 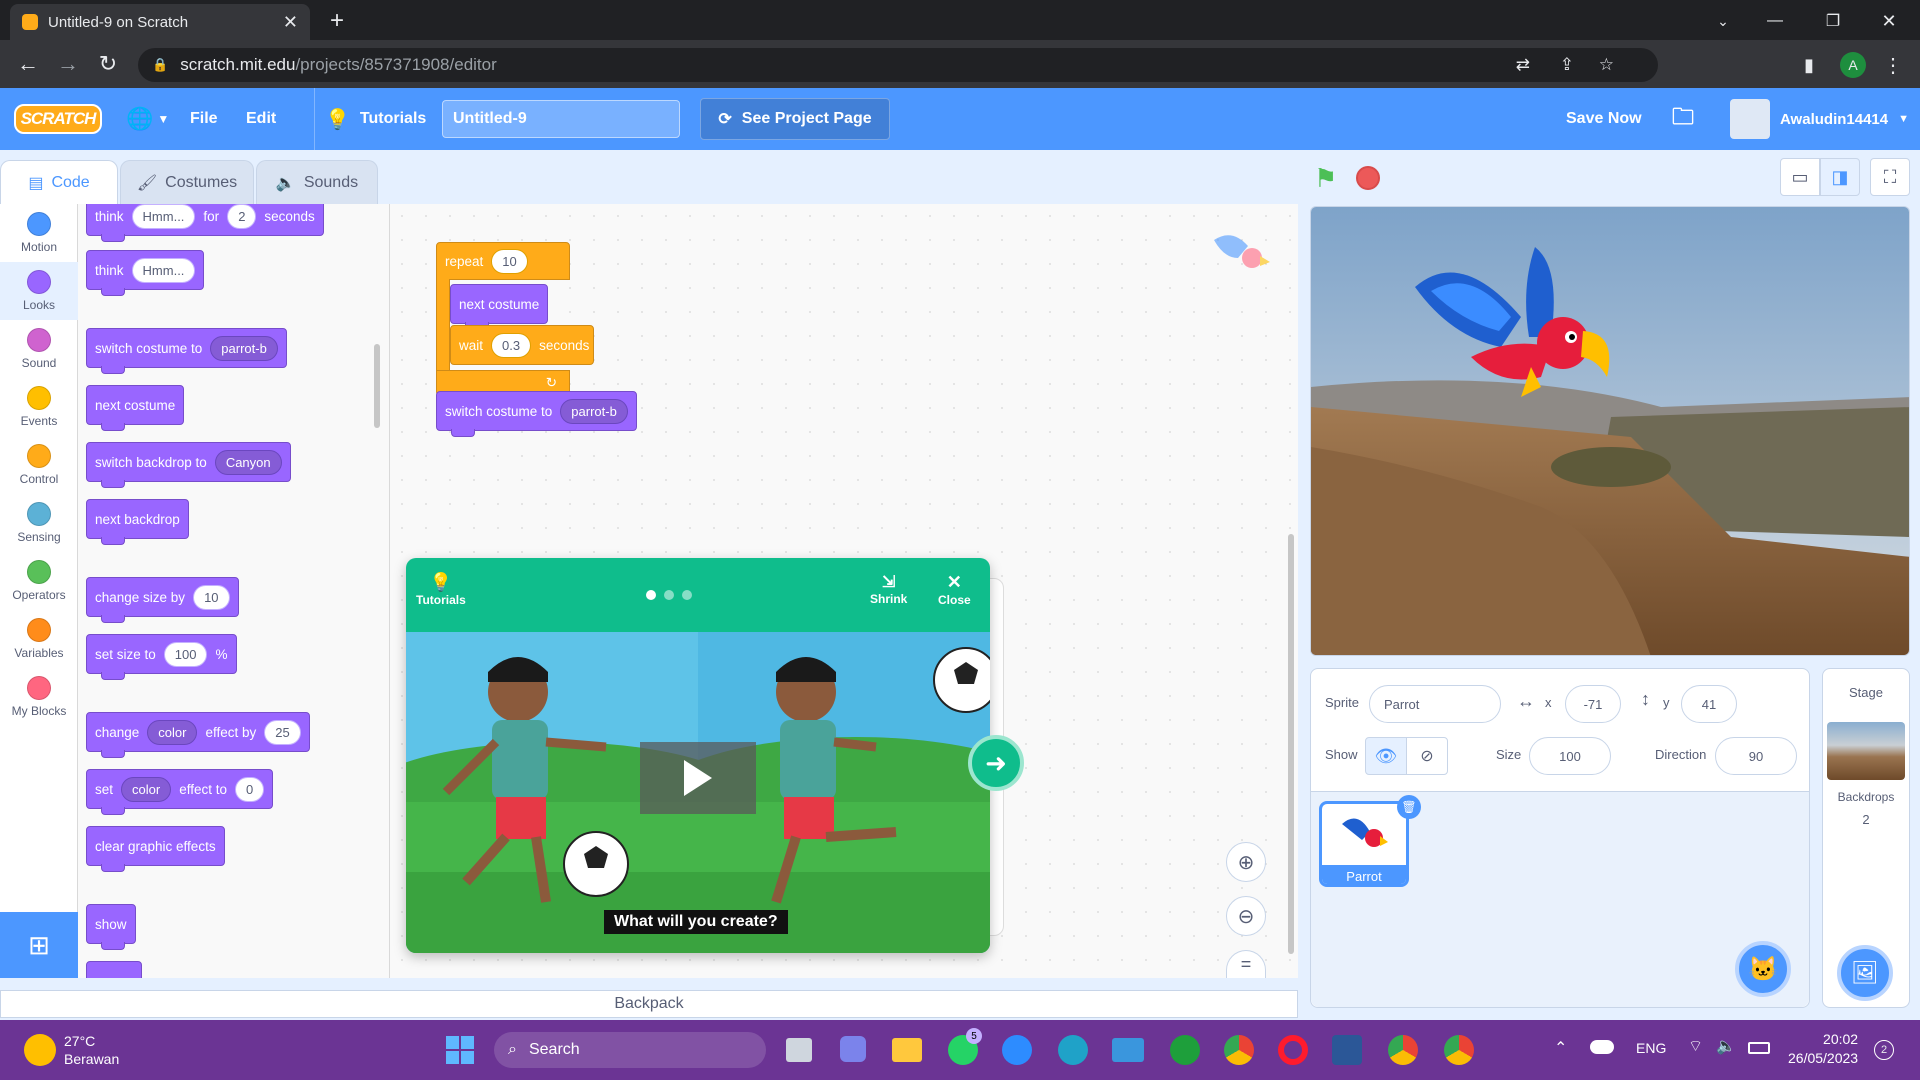 What do you see at coordinates (242, 216) in the screenshot?
I see `seconds-input: 2` at bounding box center [242, 216].